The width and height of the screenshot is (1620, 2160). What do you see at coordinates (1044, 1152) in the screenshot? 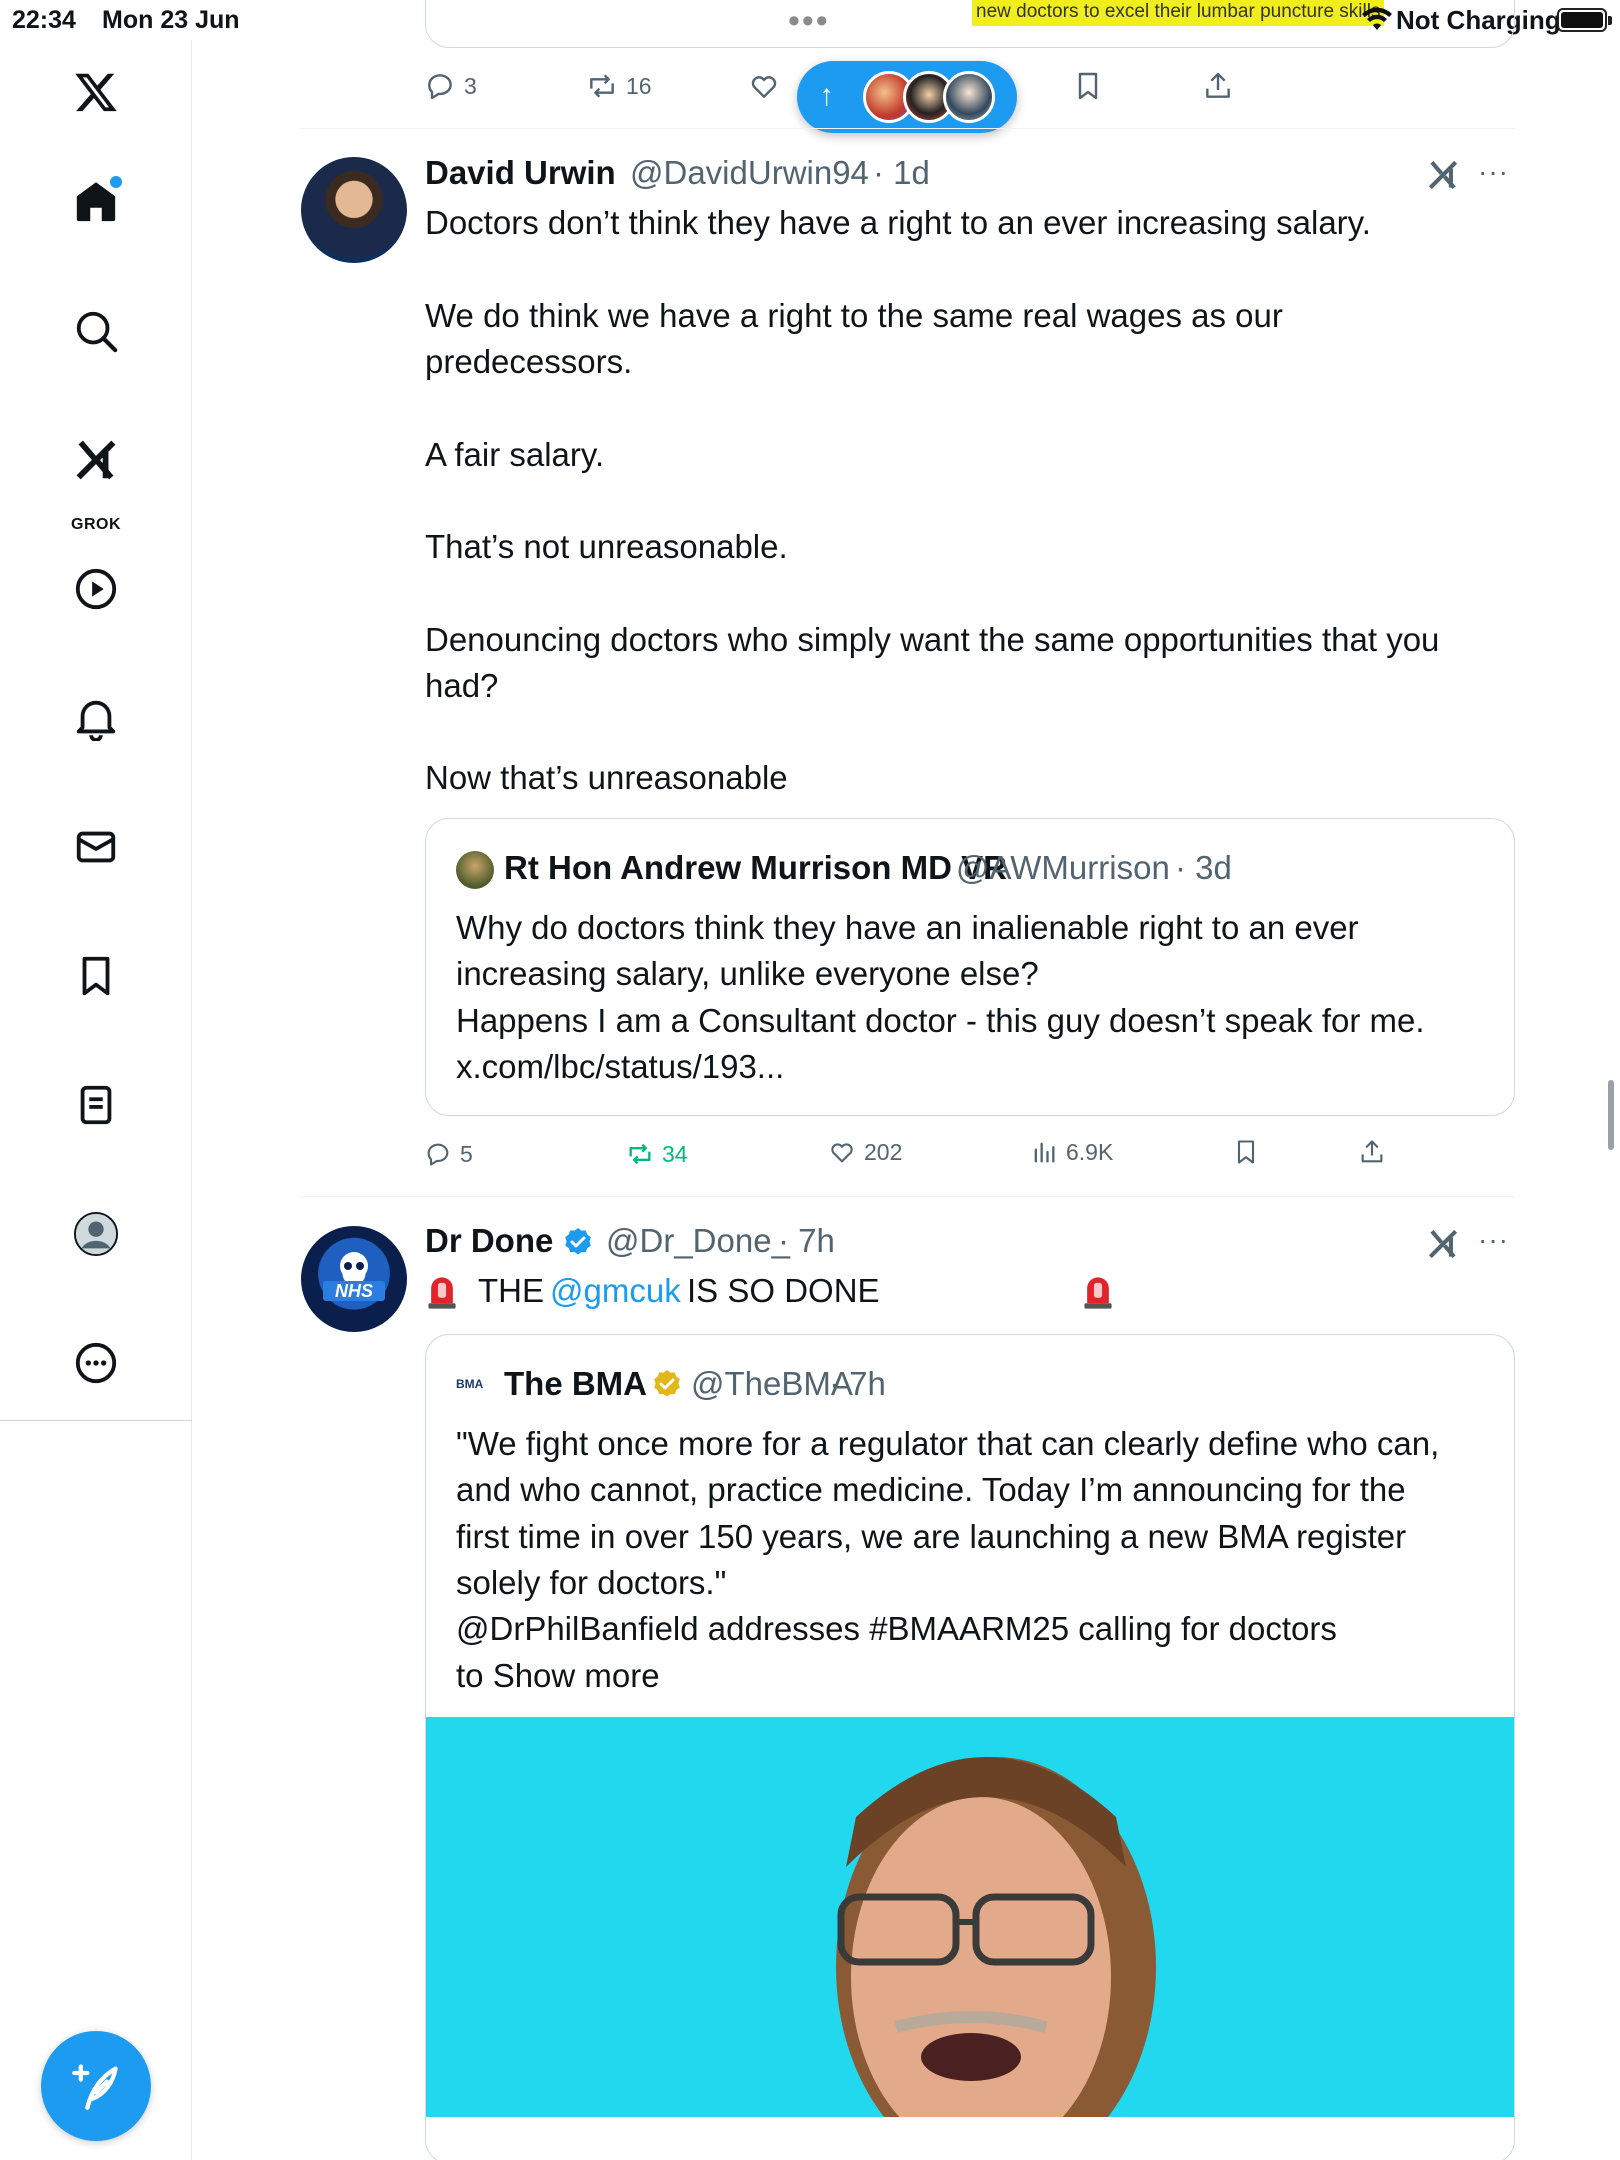
I see `views-chart-icon` at bounding box center [1044, 1152].